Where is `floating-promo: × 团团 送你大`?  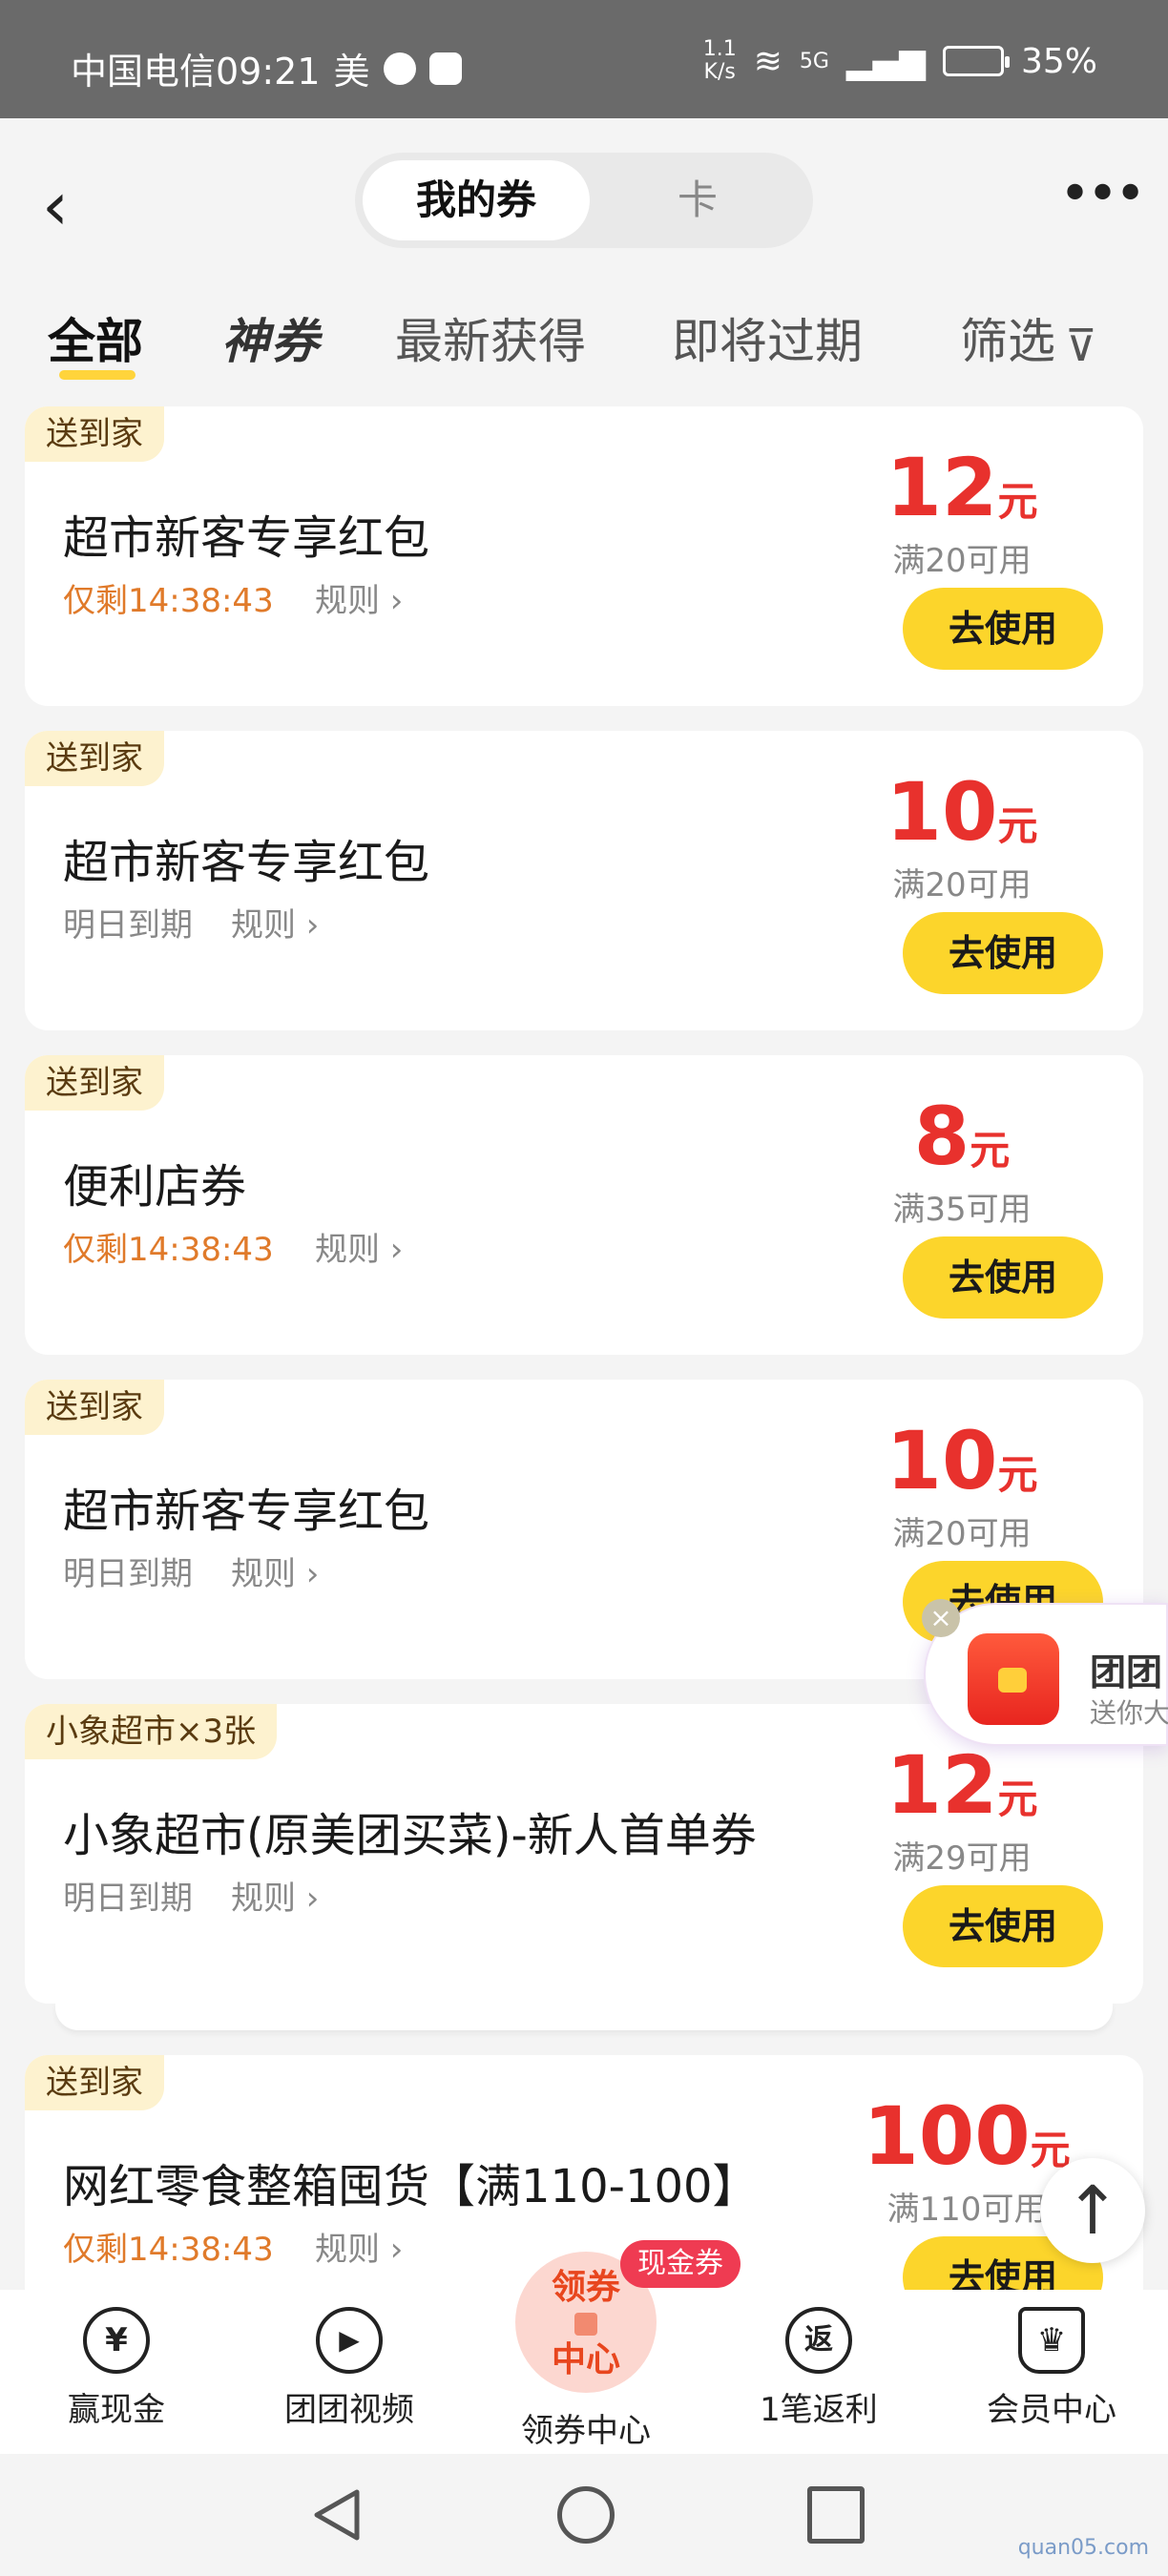 floating-promo: × 团团 送你大 is located at coordinates (1045, 1672).